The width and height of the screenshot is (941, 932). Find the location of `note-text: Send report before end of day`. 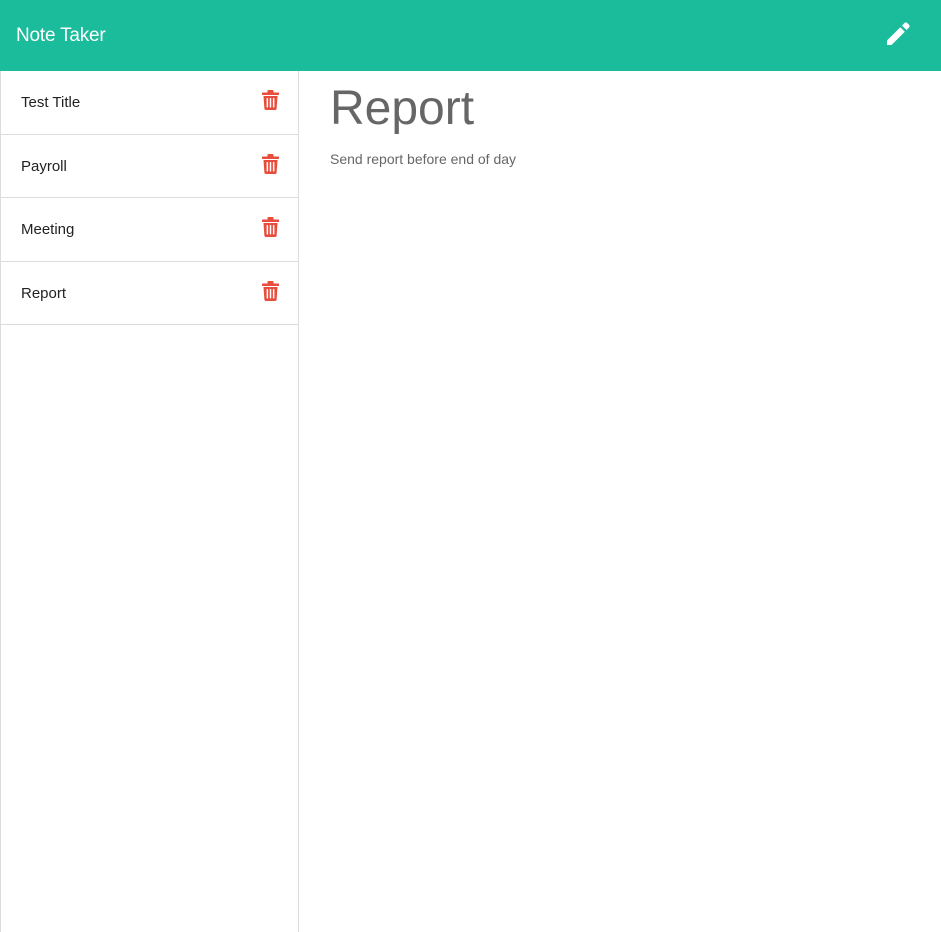

note-text: Send report before end of day is located at coordinates (423, 159).